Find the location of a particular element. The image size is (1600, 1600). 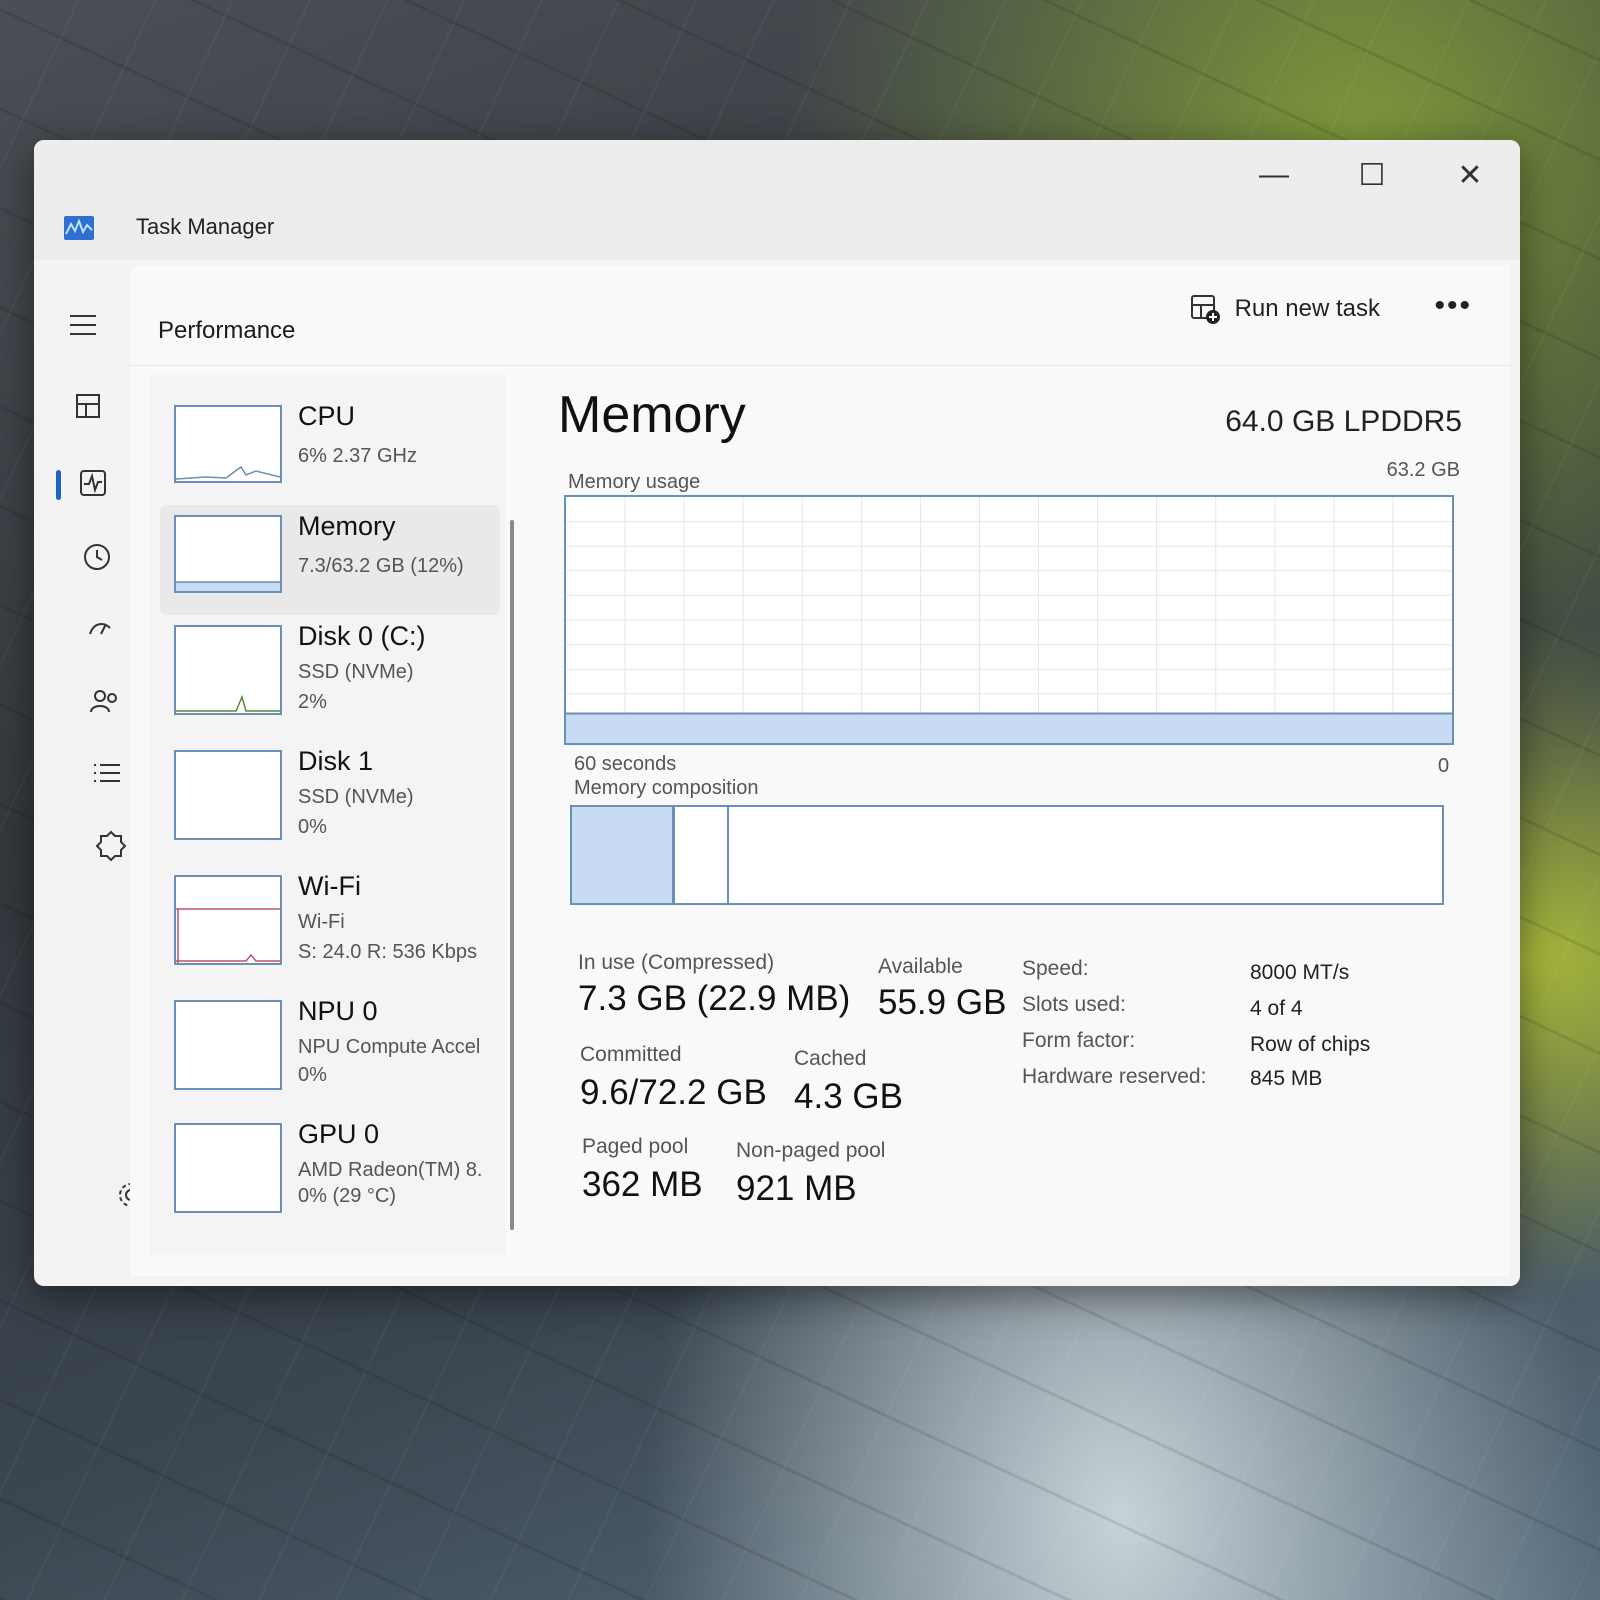

performance-icon is located at coordinates (93, 483).